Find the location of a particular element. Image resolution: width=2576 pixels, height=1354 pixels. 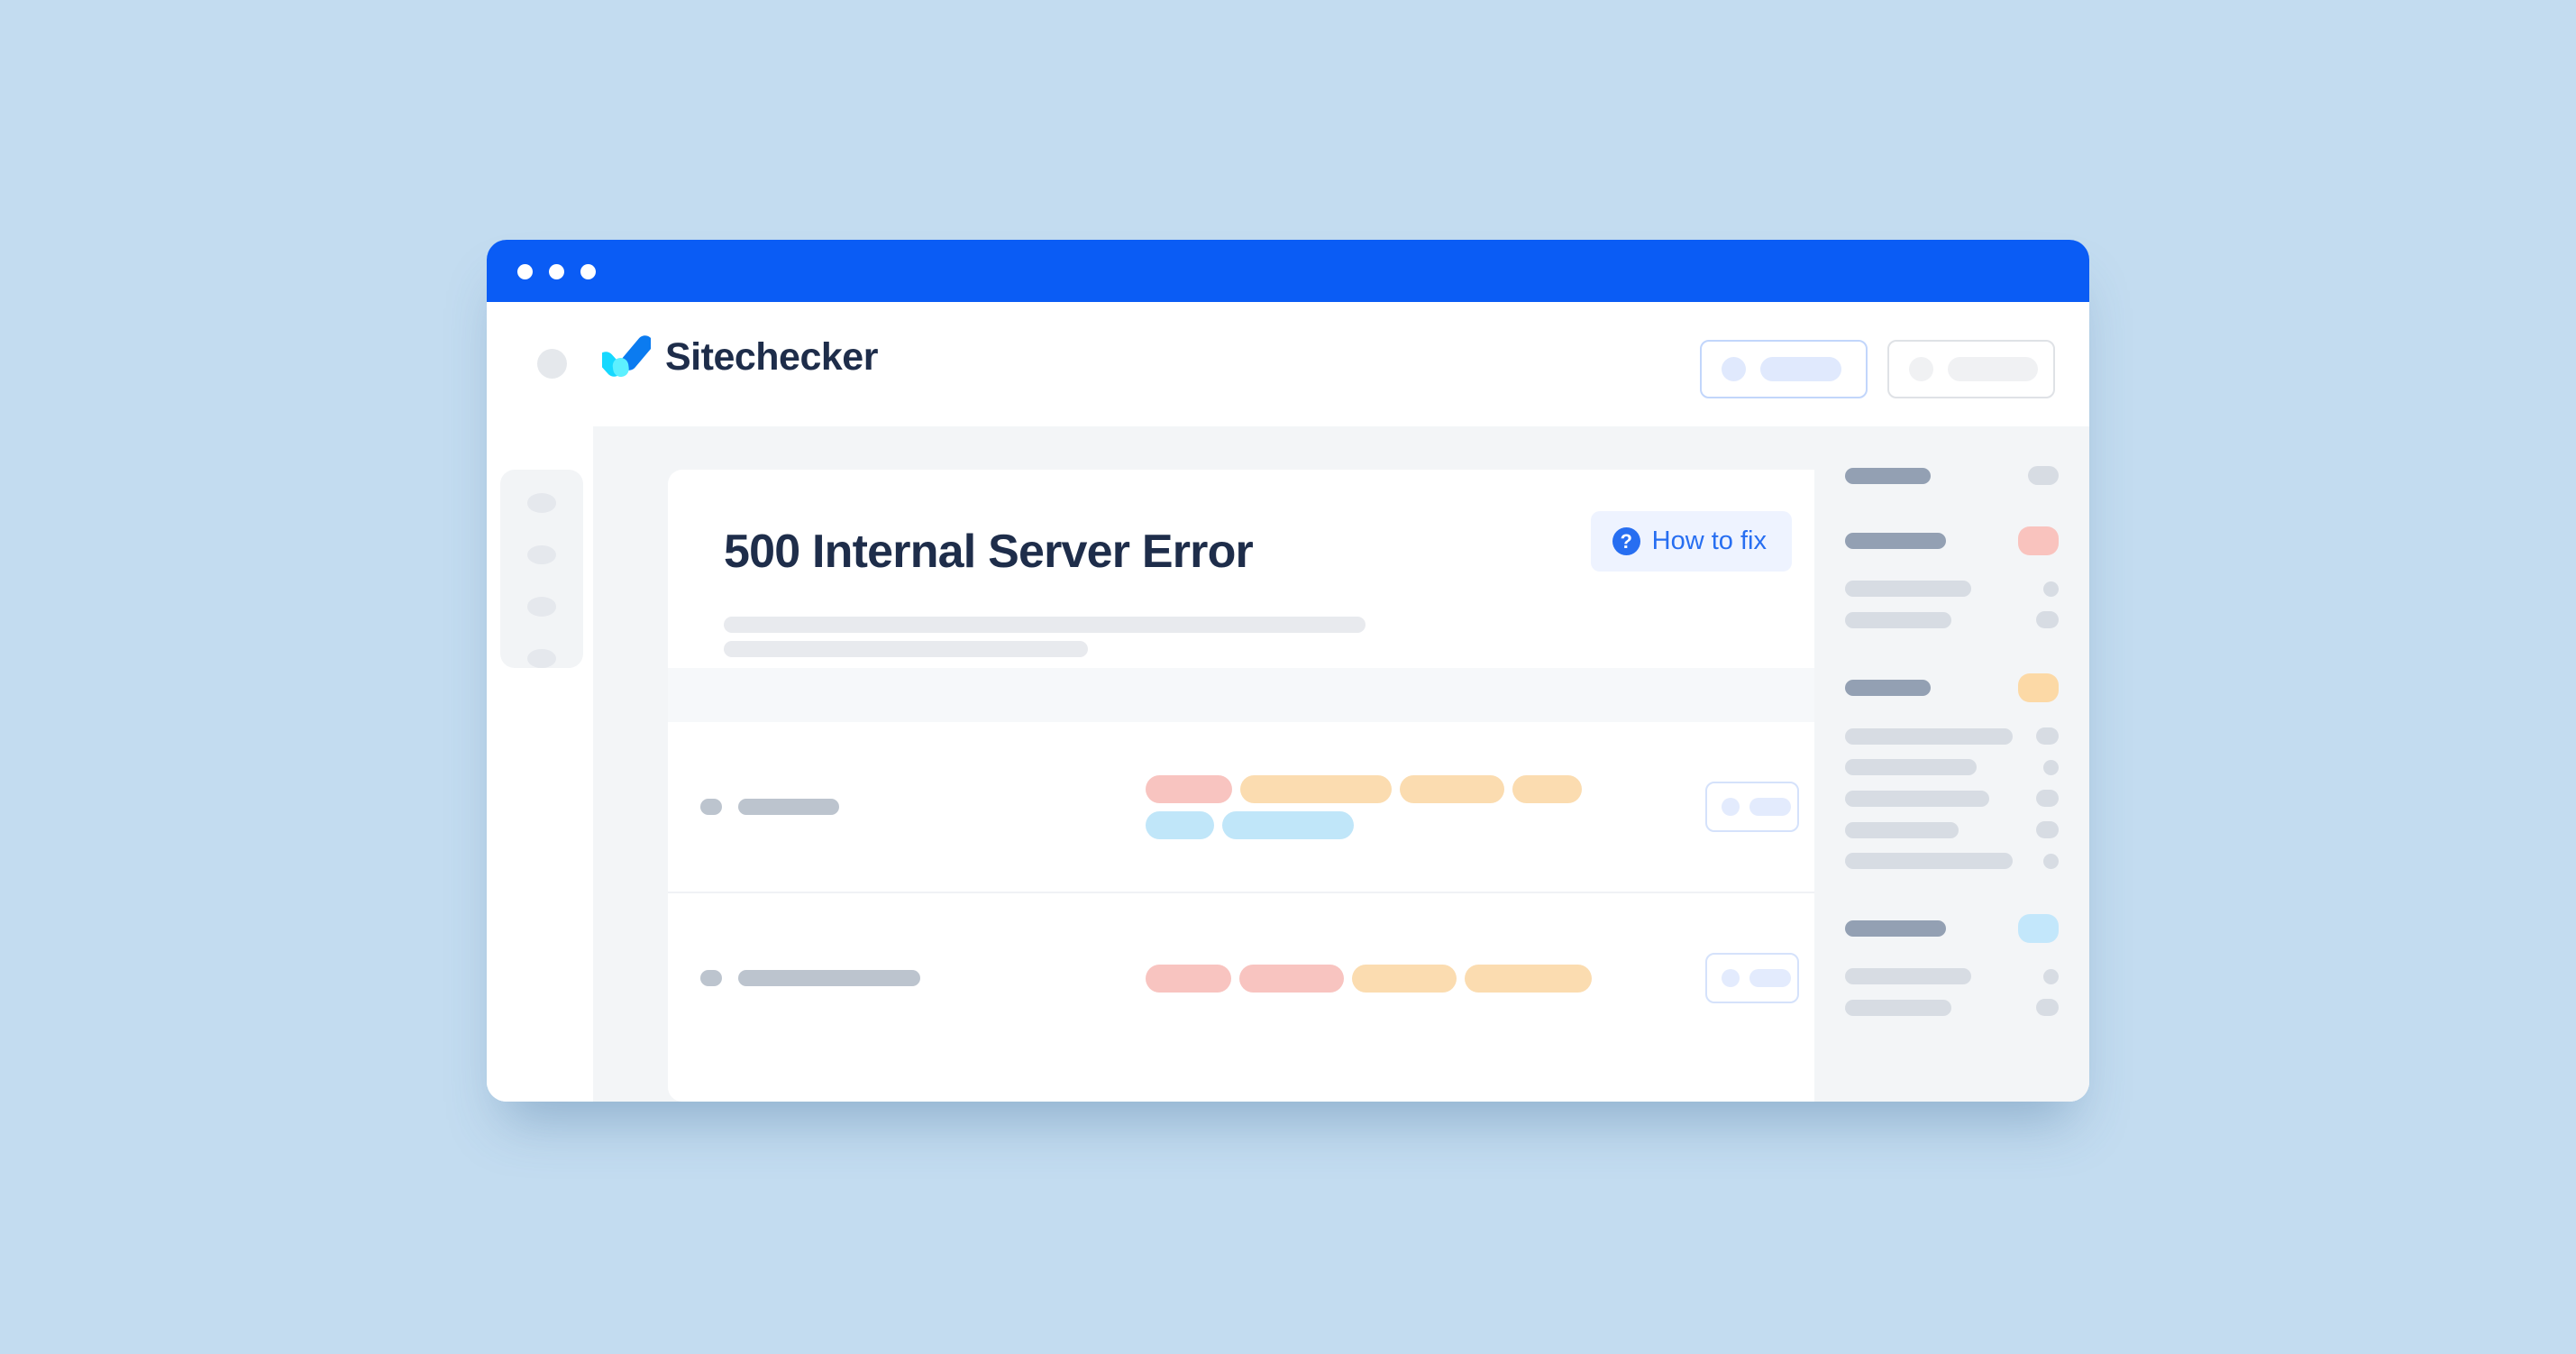

header-actions is located at coordinates (1878, 369).